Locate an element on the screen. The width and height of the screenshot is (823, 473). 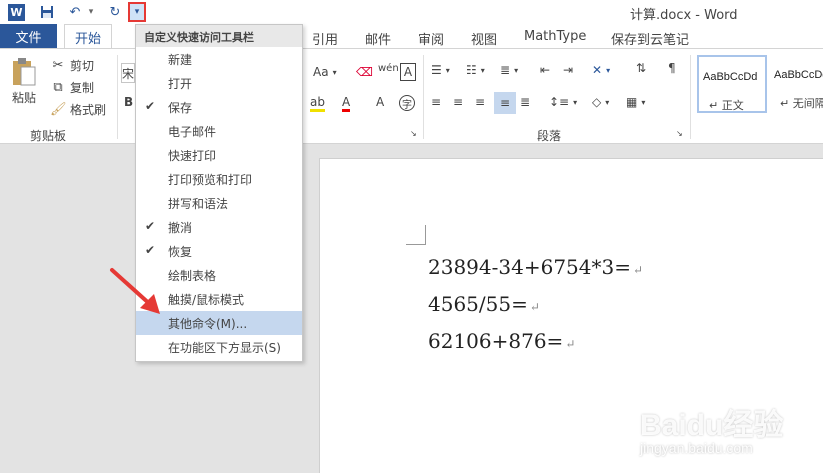
qat-customize-dropdown-button: ▾ is located at coordinates (137, 12).